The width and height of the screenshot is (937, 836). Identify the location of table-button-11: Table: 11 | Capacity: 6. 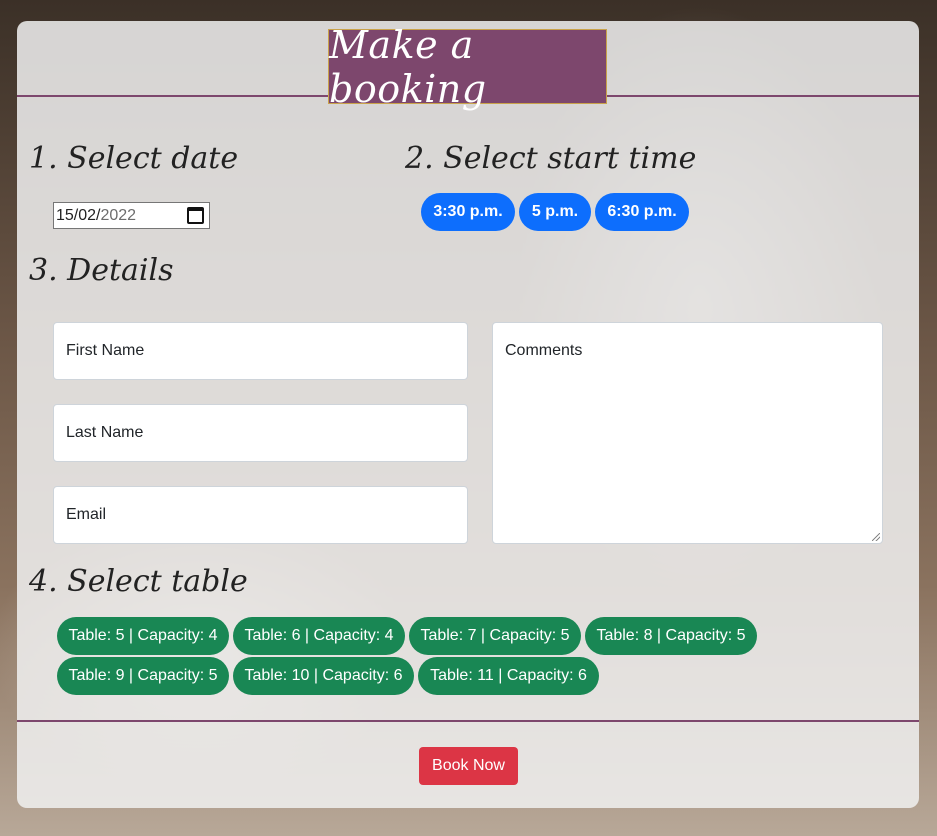
(508, 676).